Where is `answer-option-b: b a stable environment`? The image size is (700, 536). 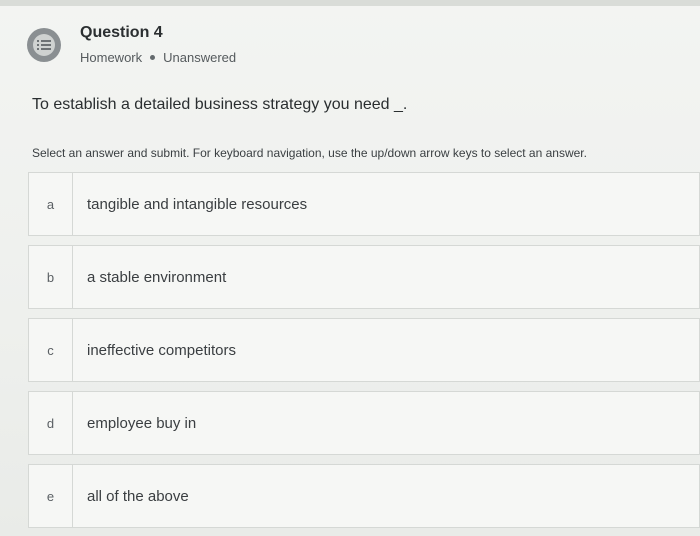 answer-option-b: b a stable environment is located at coordinates (364, 277).